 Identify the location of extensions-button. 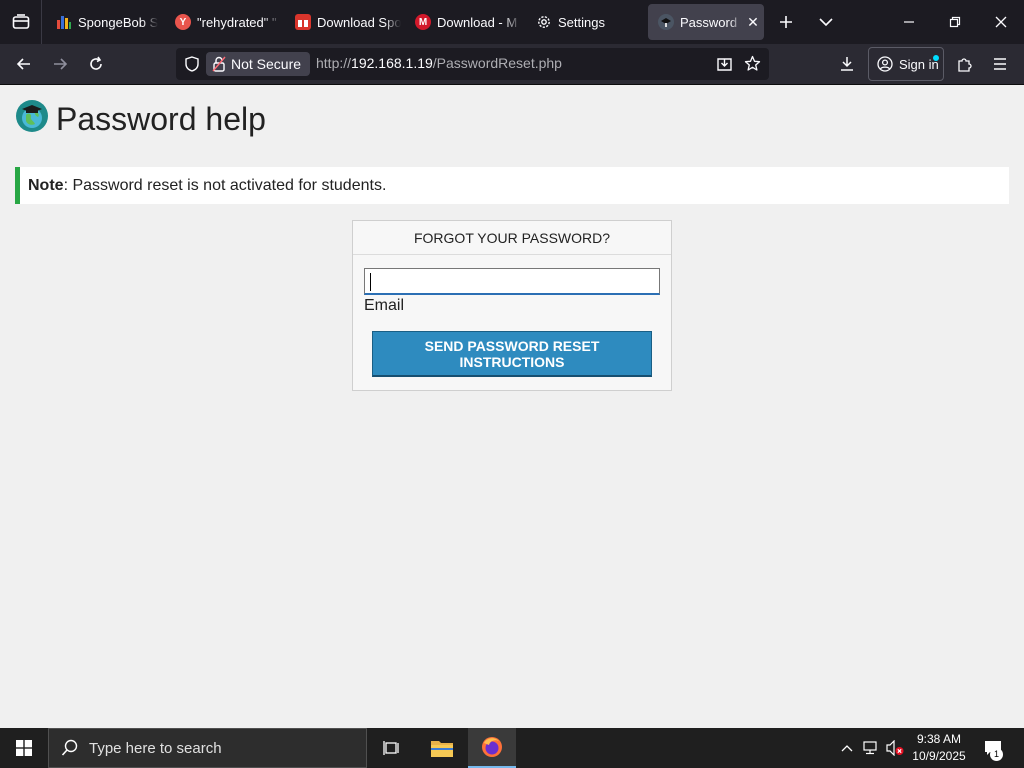
(964, 64).